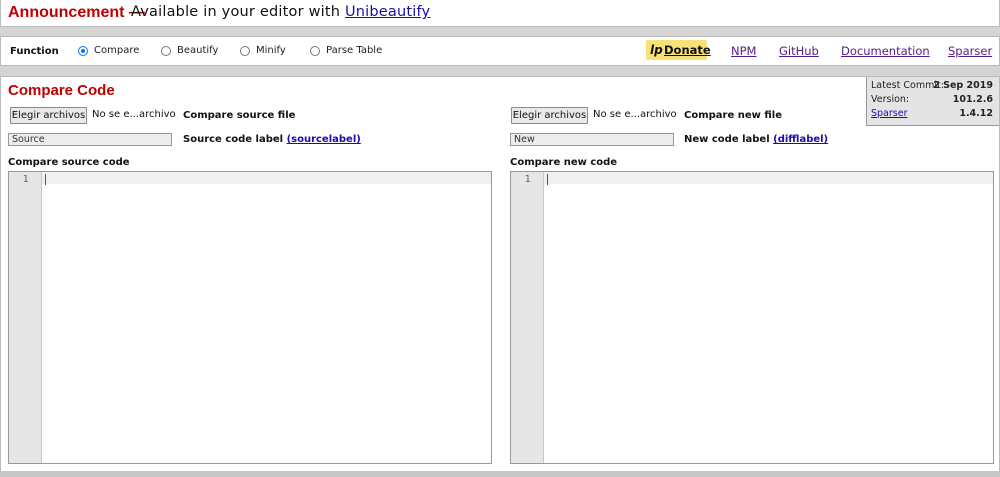 The width and height of the screenshot is (1000, 477). What do you see at coordinates (970, 51) in the screenshot?
I see `sparser-link: Sparser` at bounding box center [970, 51].